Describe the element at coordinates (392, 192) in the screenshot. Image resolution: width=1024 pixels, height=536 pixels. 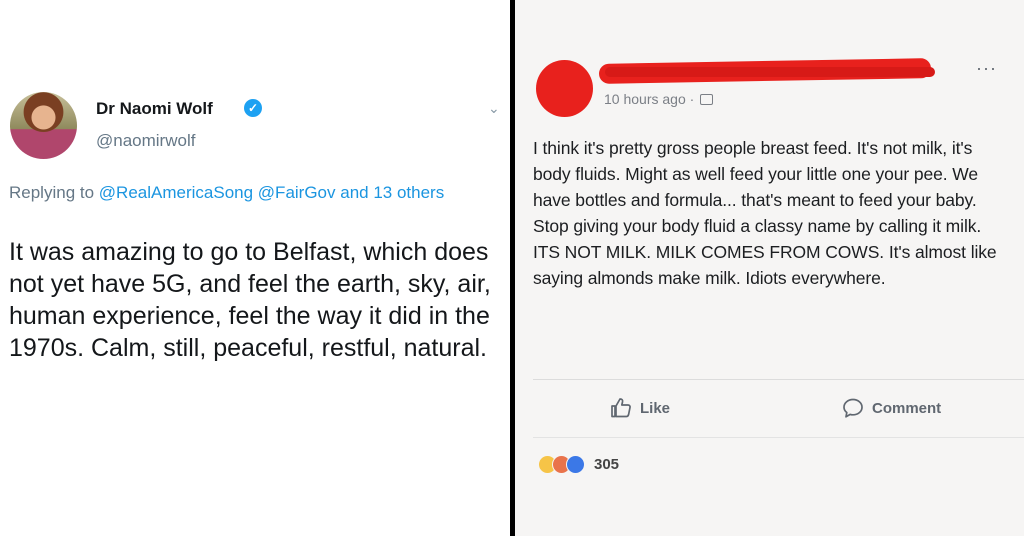
I see `mention-link: and 13 others` at that location.